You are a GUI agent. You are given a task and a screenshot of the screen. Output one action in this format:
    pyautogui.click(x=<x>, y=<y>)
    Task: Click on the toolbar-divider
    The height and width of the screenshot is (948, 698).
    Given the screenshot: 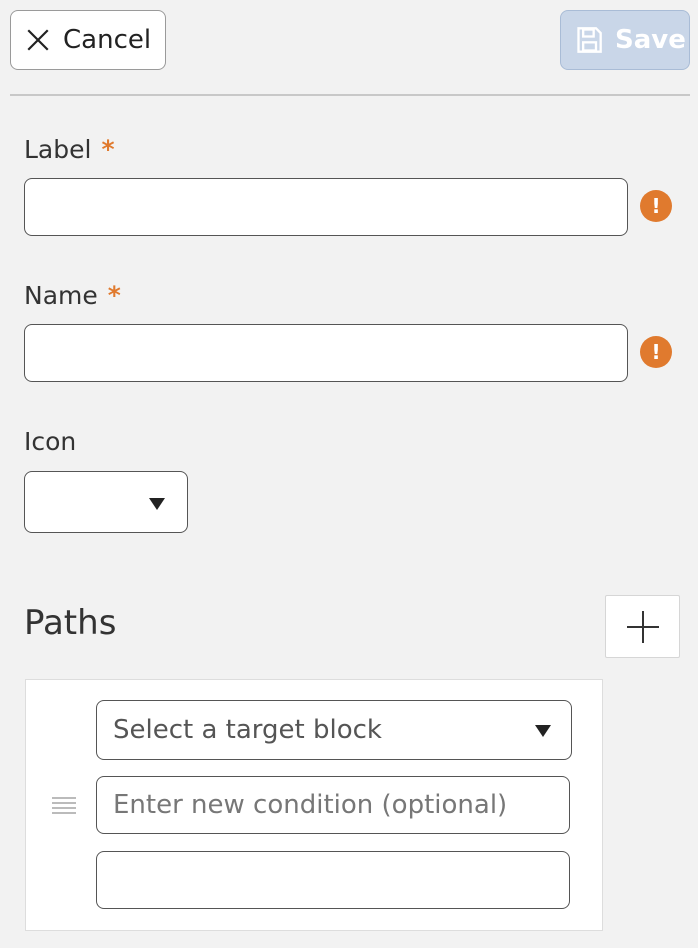 What is the action you would take?
    pyautogui.click(x=350, y=95)
    